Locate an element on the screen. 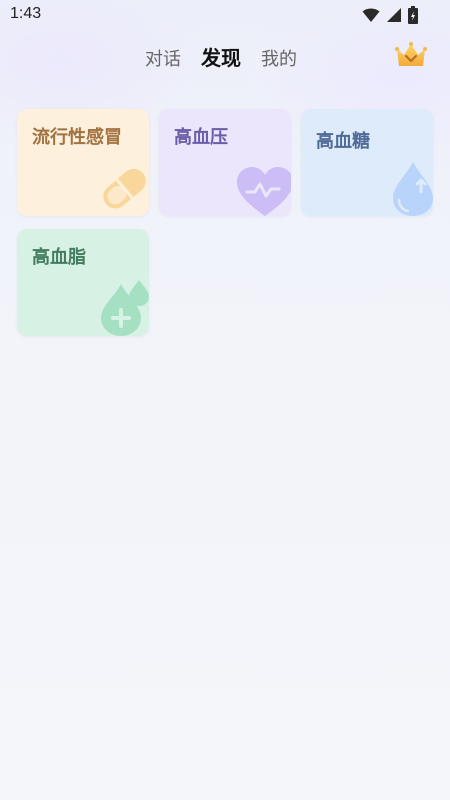  status-bar: 1:43 is located at coordinates (225, 16).